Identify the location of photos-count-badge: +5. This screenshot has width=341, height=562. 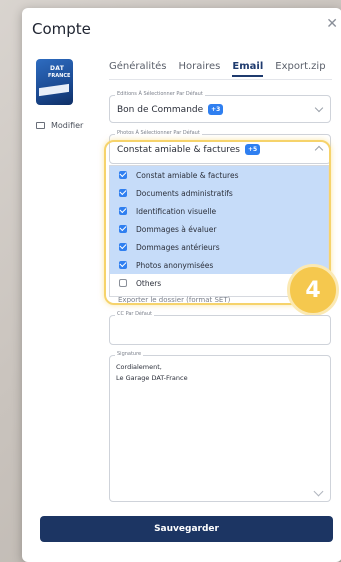
(253, 149).